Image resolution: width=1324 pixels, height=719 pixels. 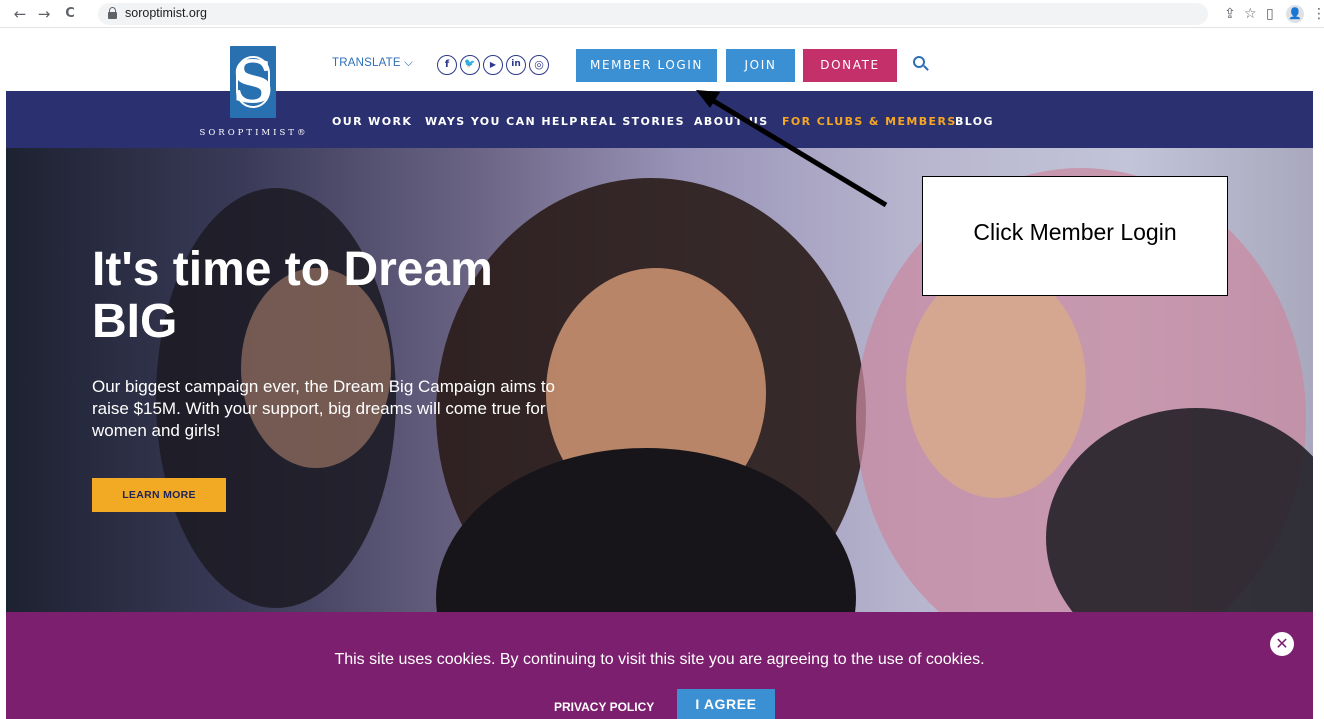 I want to click on lock-icon, so click(x=112, y=13).